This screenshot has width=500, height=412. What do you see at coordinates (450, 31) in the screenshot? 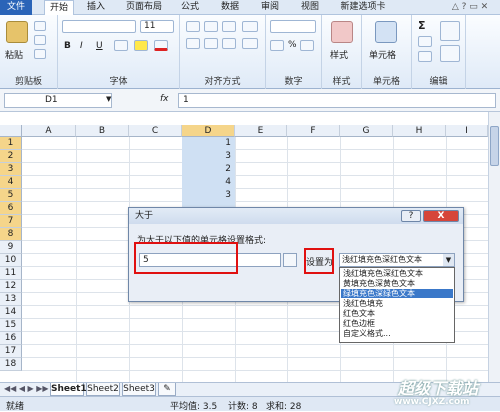
I see `sort-filter-icon` at bounding box center [450, 31].